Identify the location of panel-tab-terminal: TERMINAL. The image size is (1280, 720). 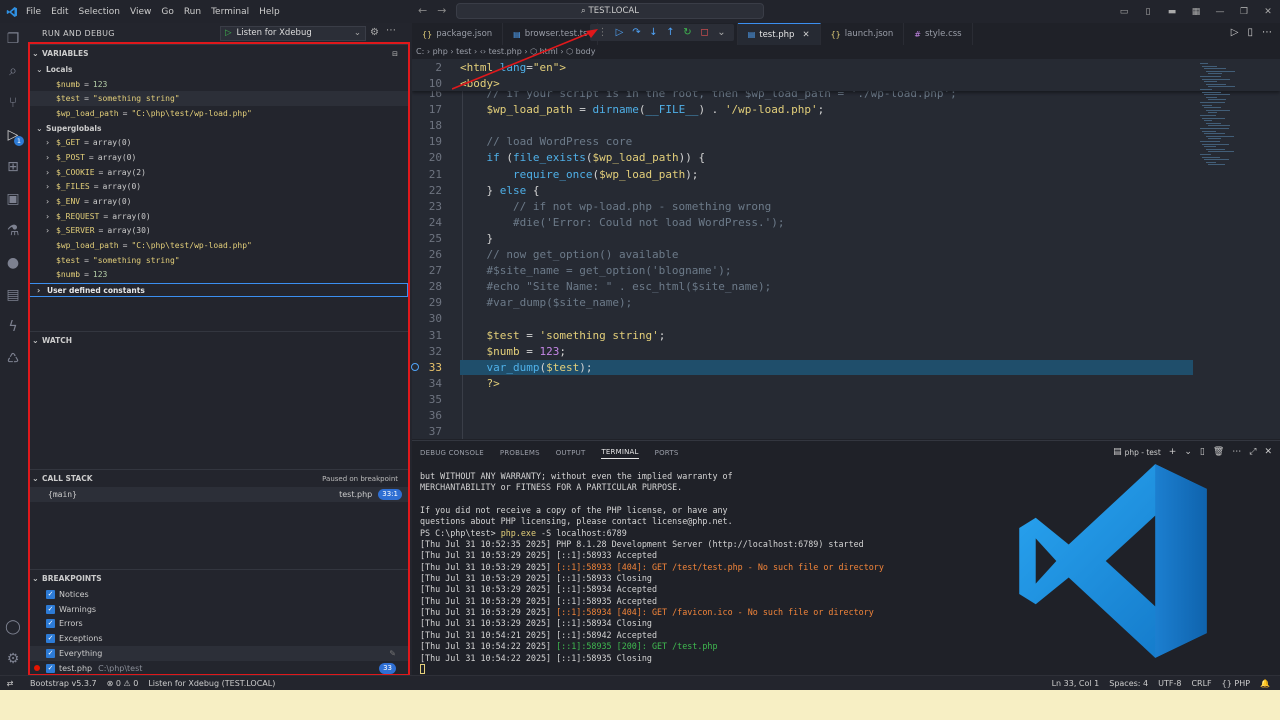
(620, 453).